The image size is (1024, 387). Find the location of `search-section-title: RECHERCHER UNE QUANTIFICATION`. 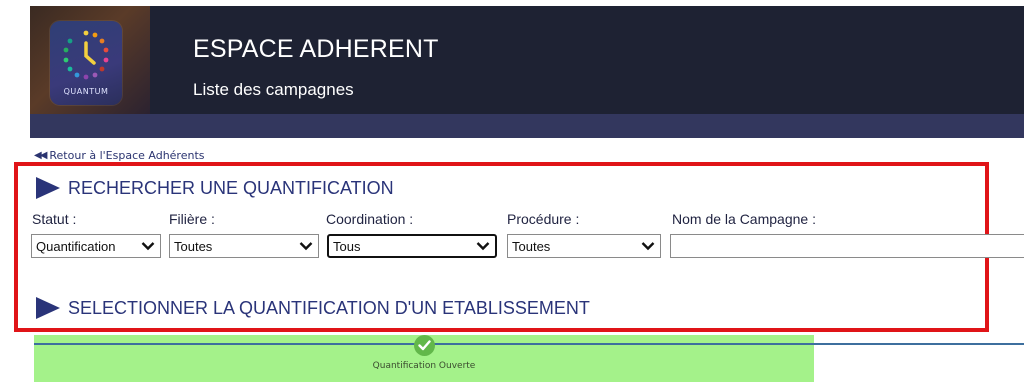

search-section-title: RECHERCHER UNE QUANTIFICATION is located at coordinates (231, 187).